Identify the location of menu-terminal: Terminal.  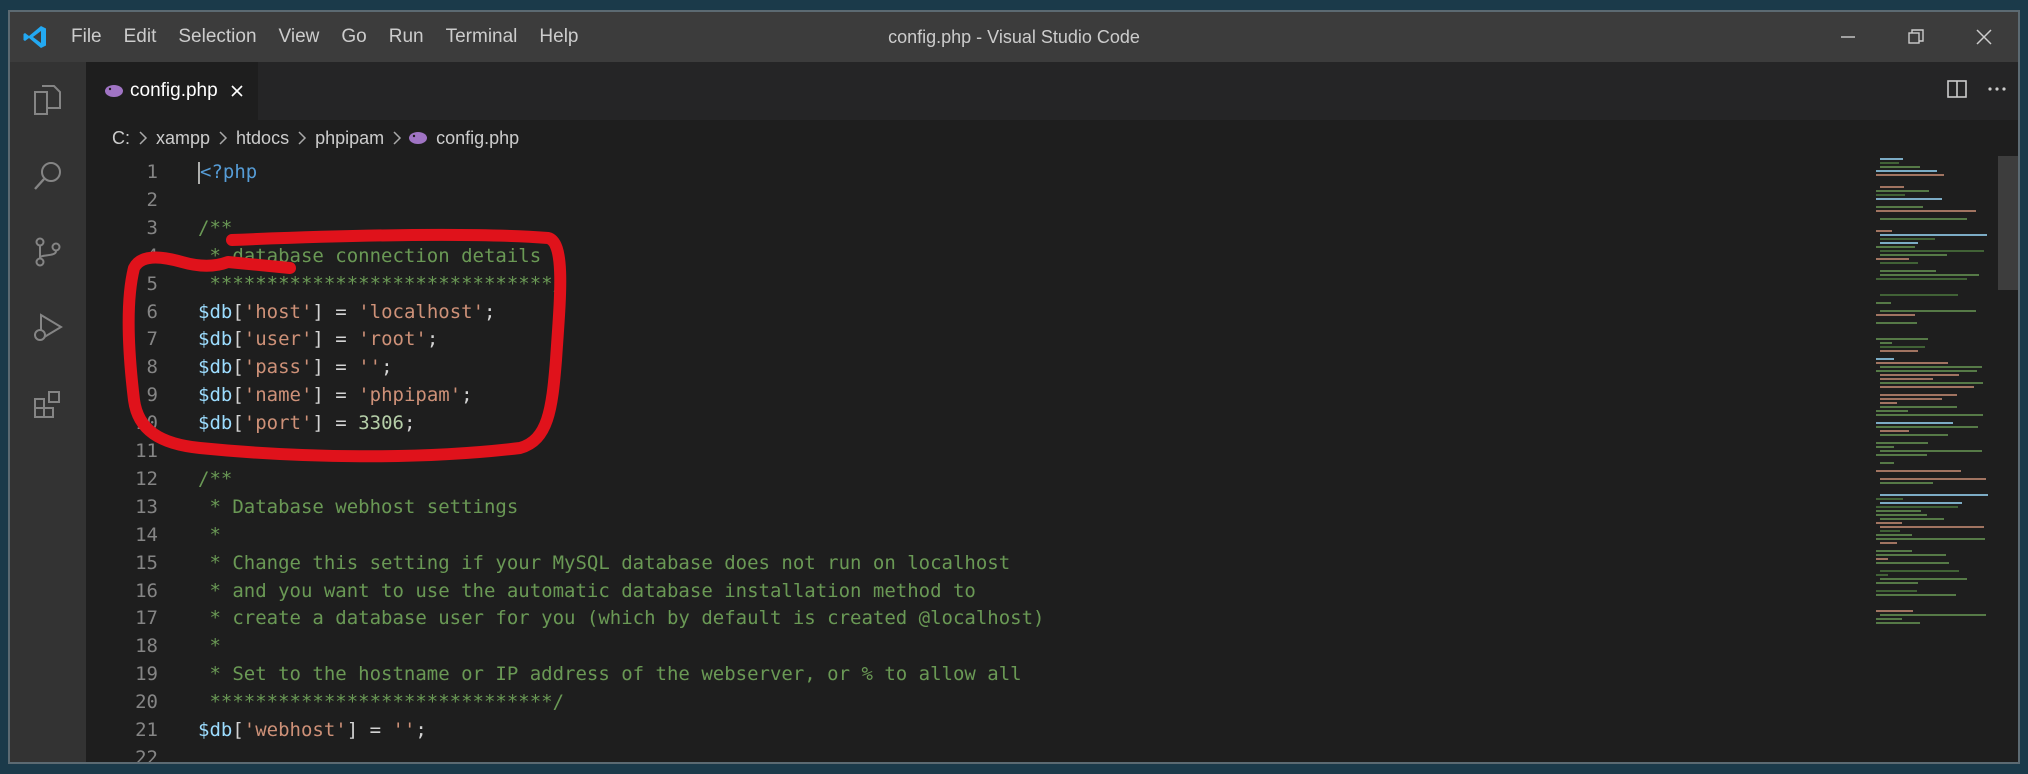
(482, 37).